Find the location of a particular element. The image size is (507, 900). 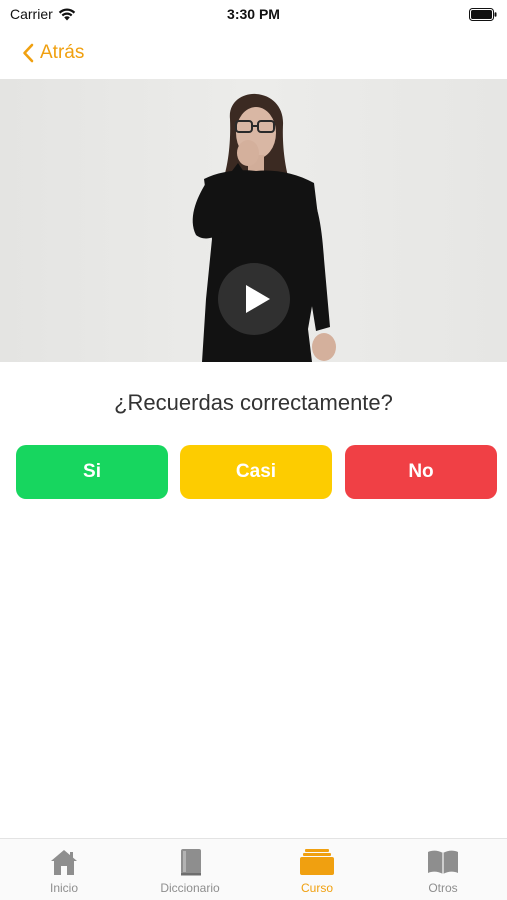

back-button: Atrás is located at coordinates (53, 53).